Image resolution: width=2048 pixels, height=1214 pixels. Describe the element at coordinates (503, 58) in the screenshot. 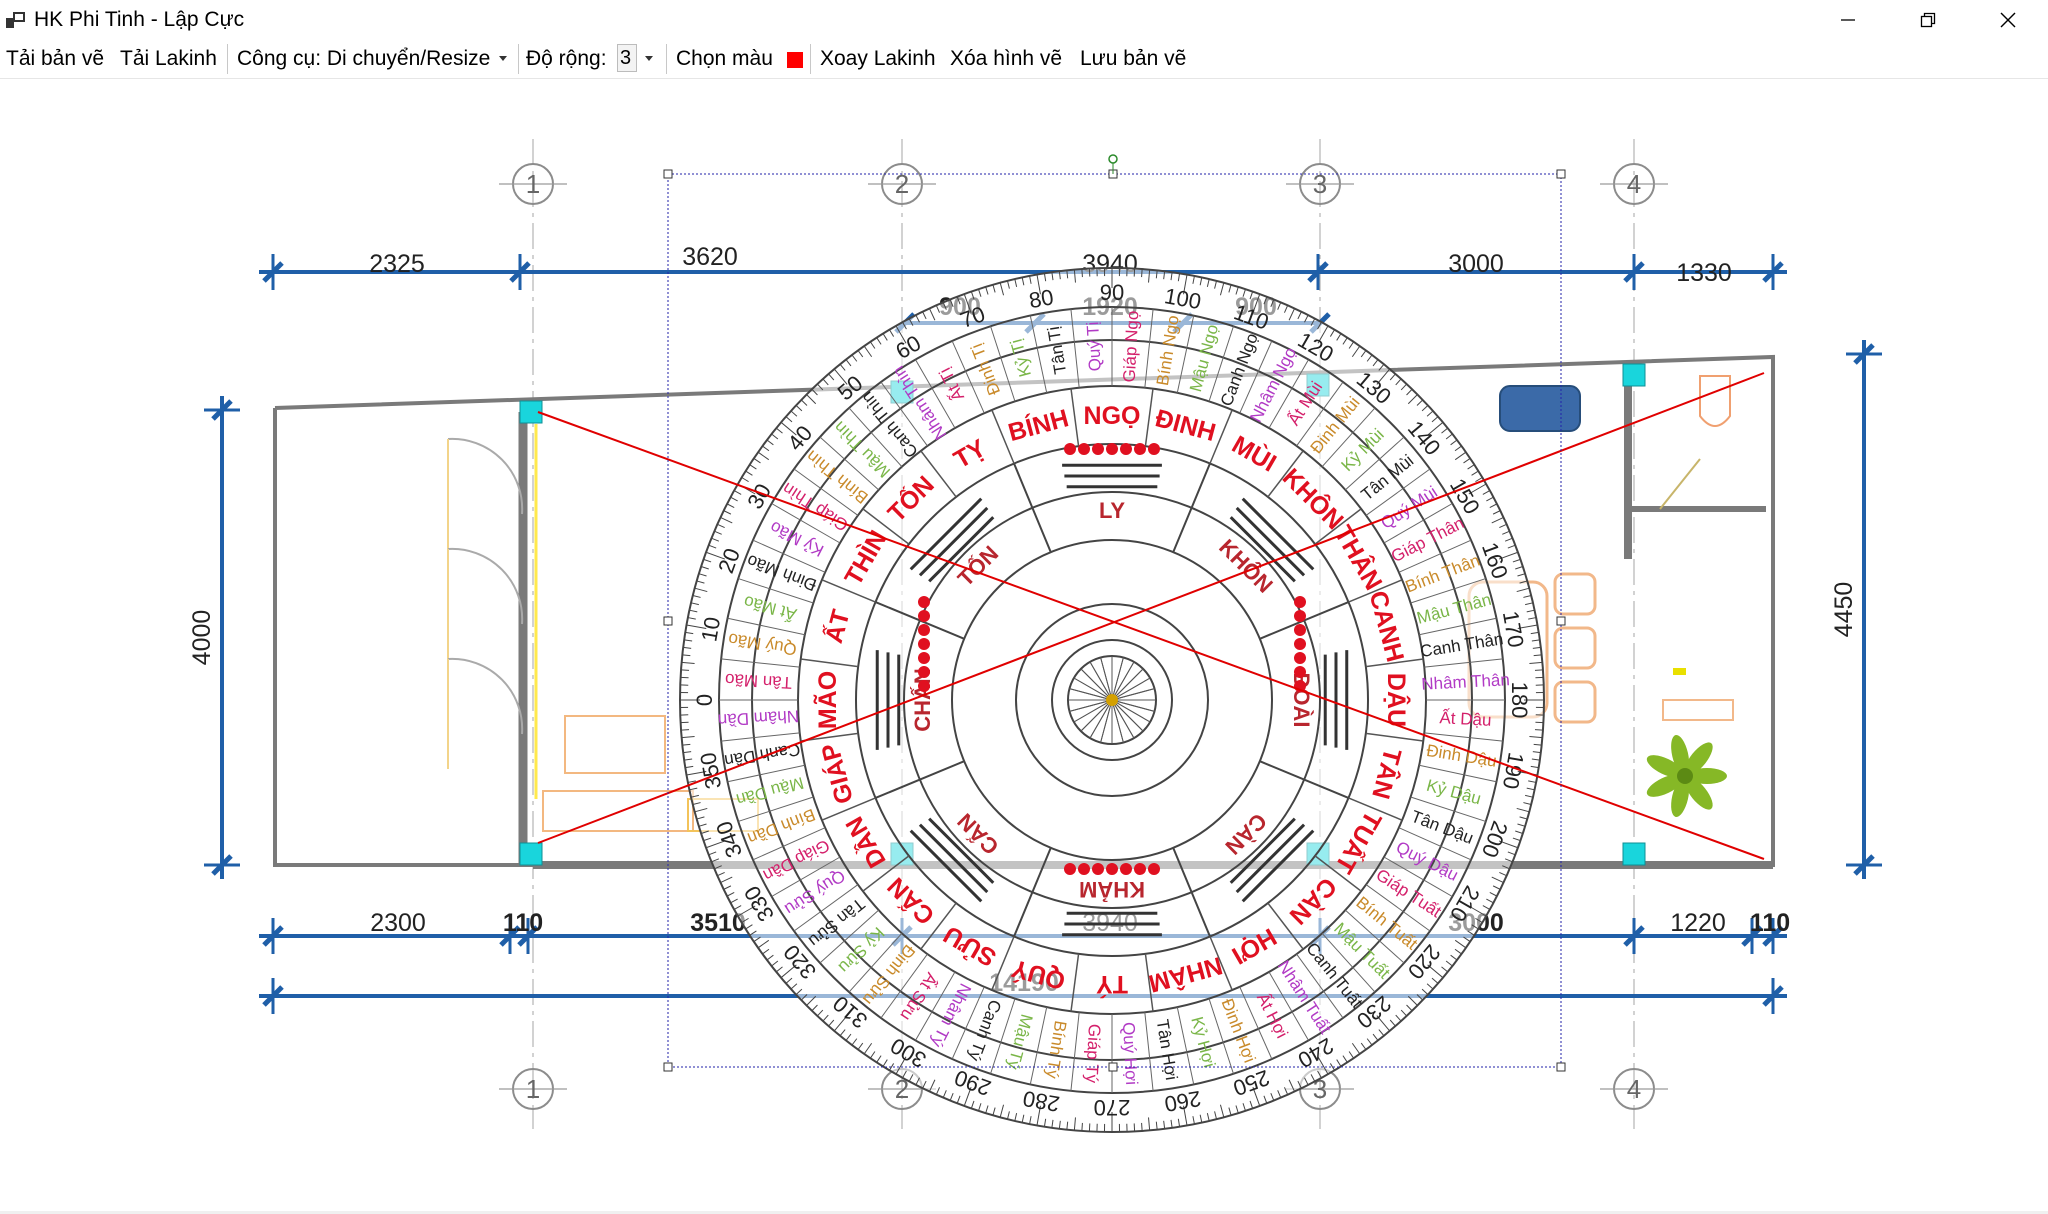

I see `chevron-down-icon` at that location.